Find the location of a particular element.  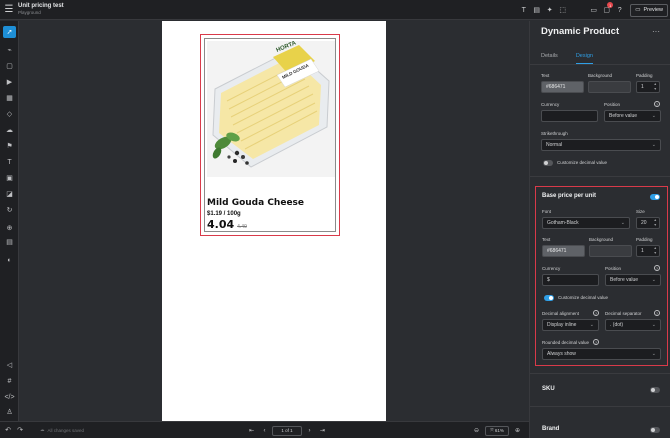

hamburger-menu-icon: ☰ is located at coordinates (9, 10).